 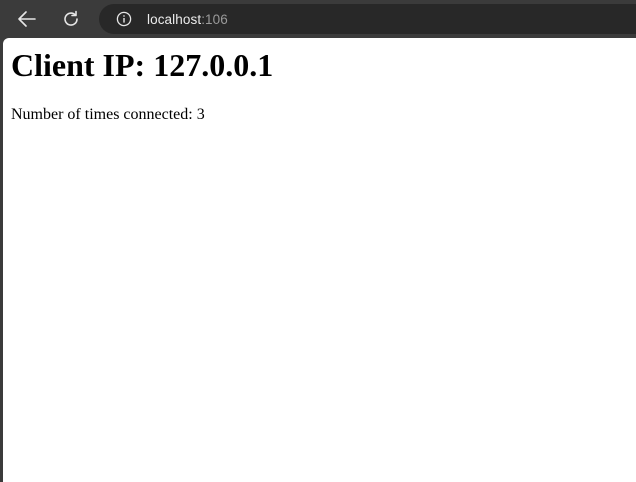 I want to click on url-text: localhost:106, so click(x=187, y=19).